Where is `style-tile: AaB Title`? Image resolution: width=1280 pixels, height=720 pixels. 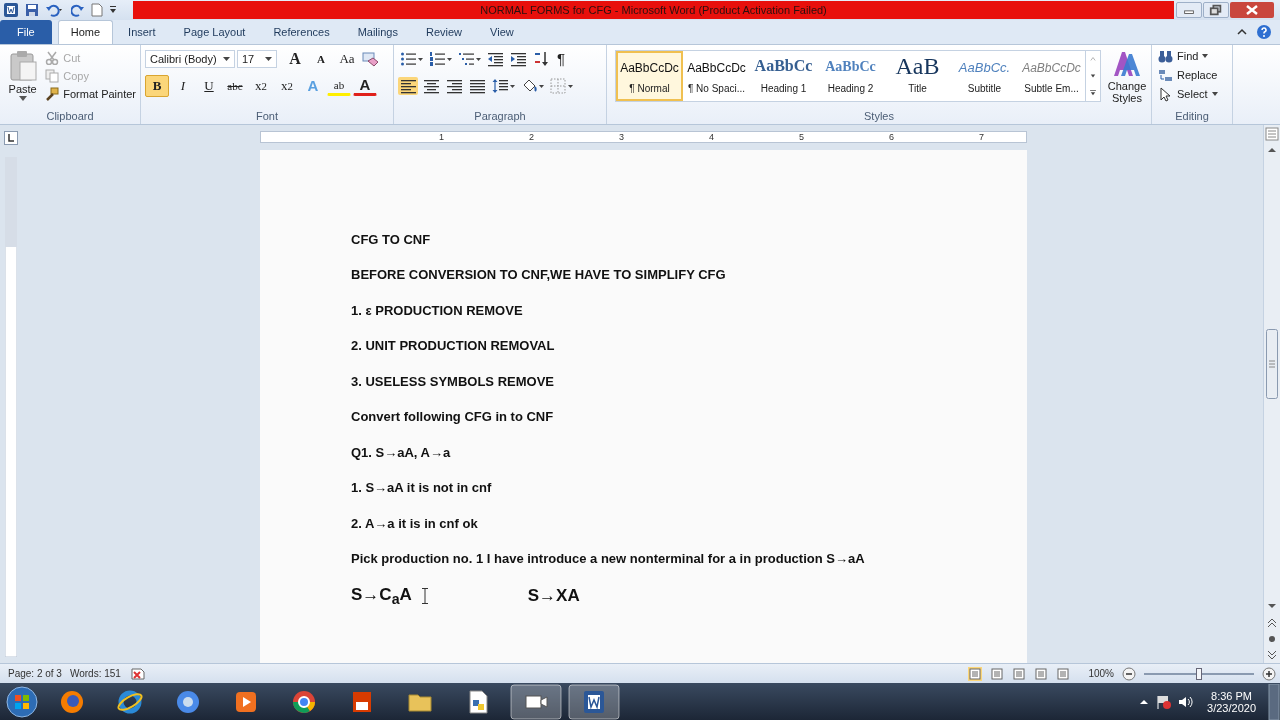 style-tile: AaB Title is located at coordinates (917, 75).